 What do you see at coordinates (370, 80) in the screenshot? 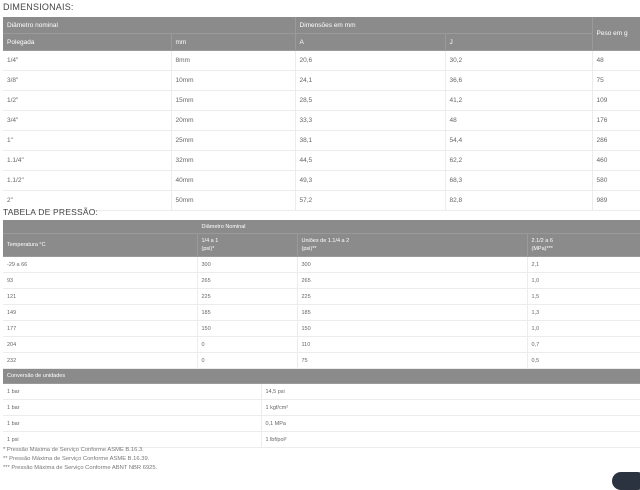
I see `cell: 24,1` at bounding box center [370, 80].